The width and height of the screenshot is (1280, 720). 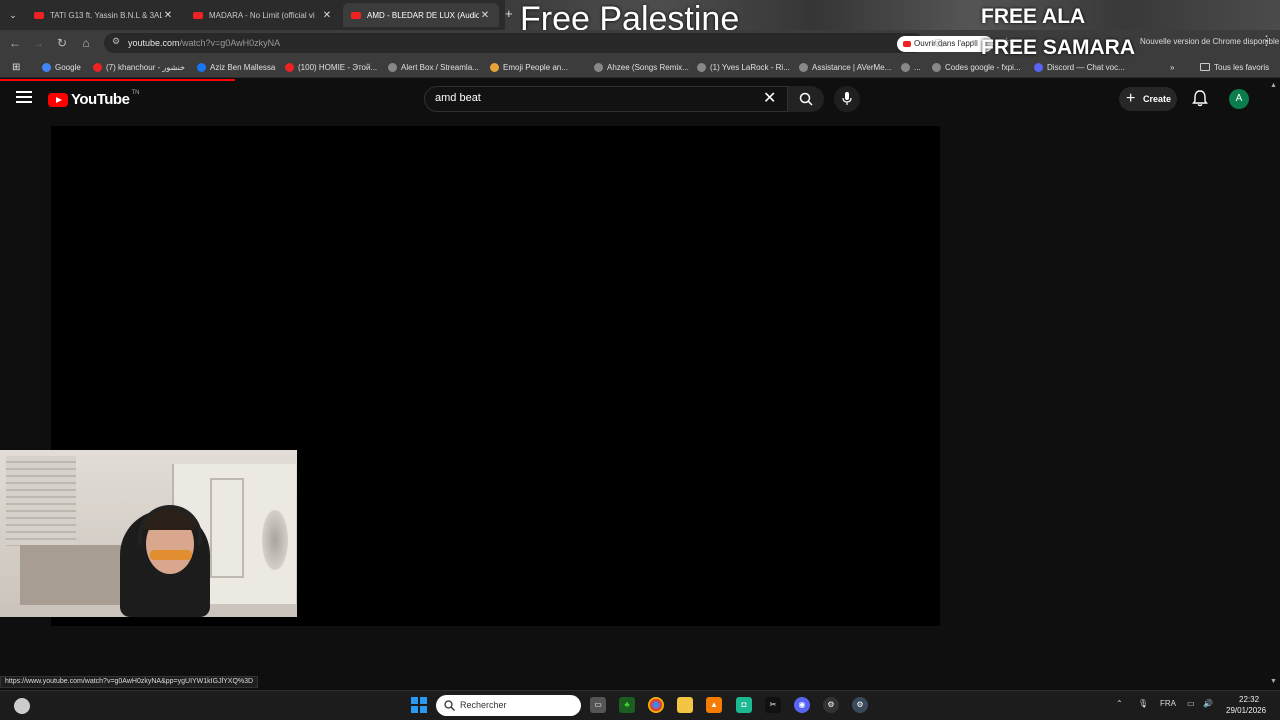 What do you see at coordinates (656, 705) in the screenshot?
I see `chrome-icon` at bounding box center [656, 705].